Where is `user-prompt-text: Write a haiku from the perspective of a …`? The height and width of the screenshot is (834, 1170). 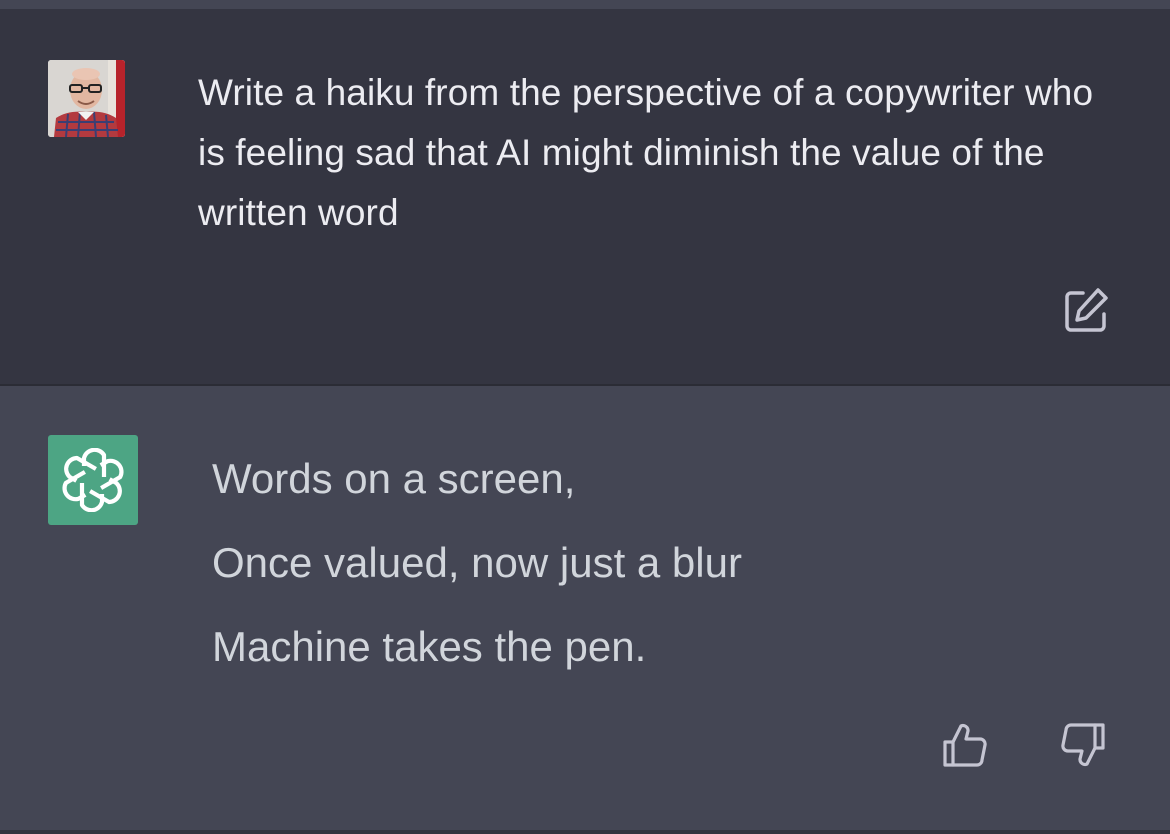
user-prompt-text: Write a haiku from the perspective of a … is located at coordinates (646, 152).